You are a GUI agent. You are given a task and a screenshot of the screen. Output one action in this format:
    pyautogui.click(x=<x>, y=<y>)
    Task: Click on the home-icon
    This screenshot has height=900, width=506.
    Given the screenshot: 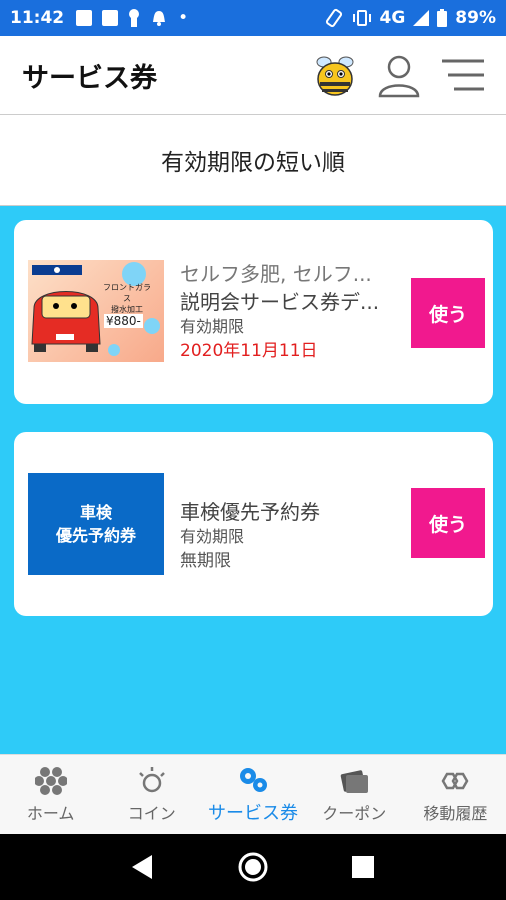 What is the action you would take?
    pyautogui.click(x=253, y=867)
    